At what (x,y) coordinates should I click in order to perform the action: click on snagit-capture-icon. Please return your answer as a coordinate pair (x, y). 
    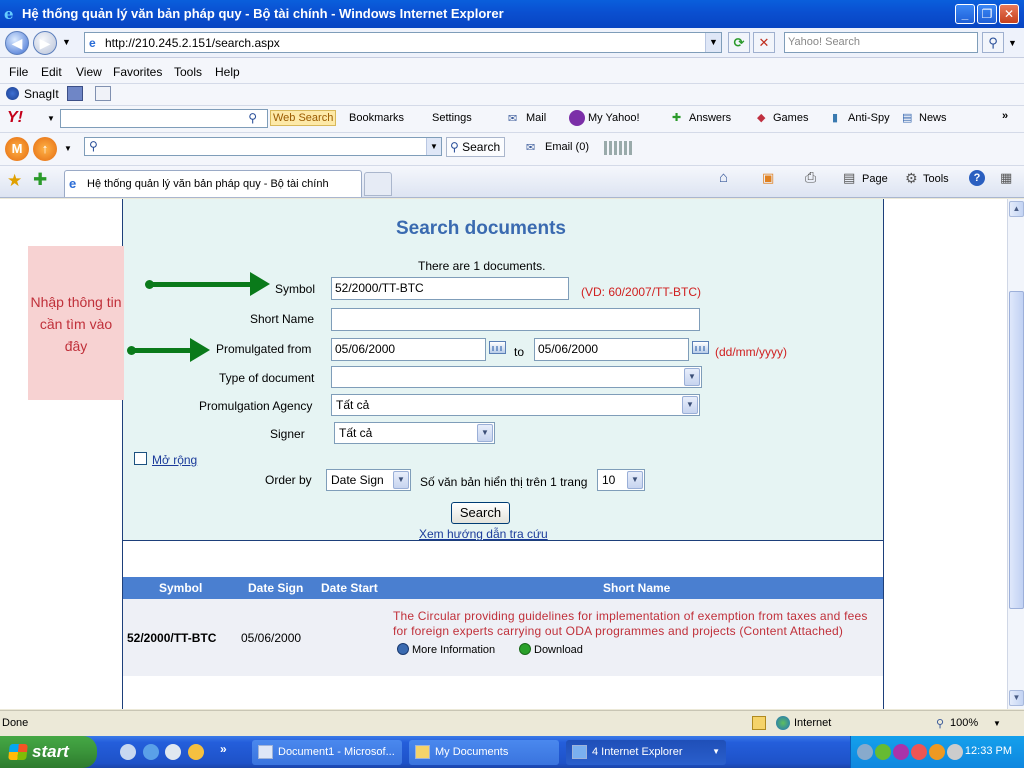
    Looking at the image, I should click on (75, 93).